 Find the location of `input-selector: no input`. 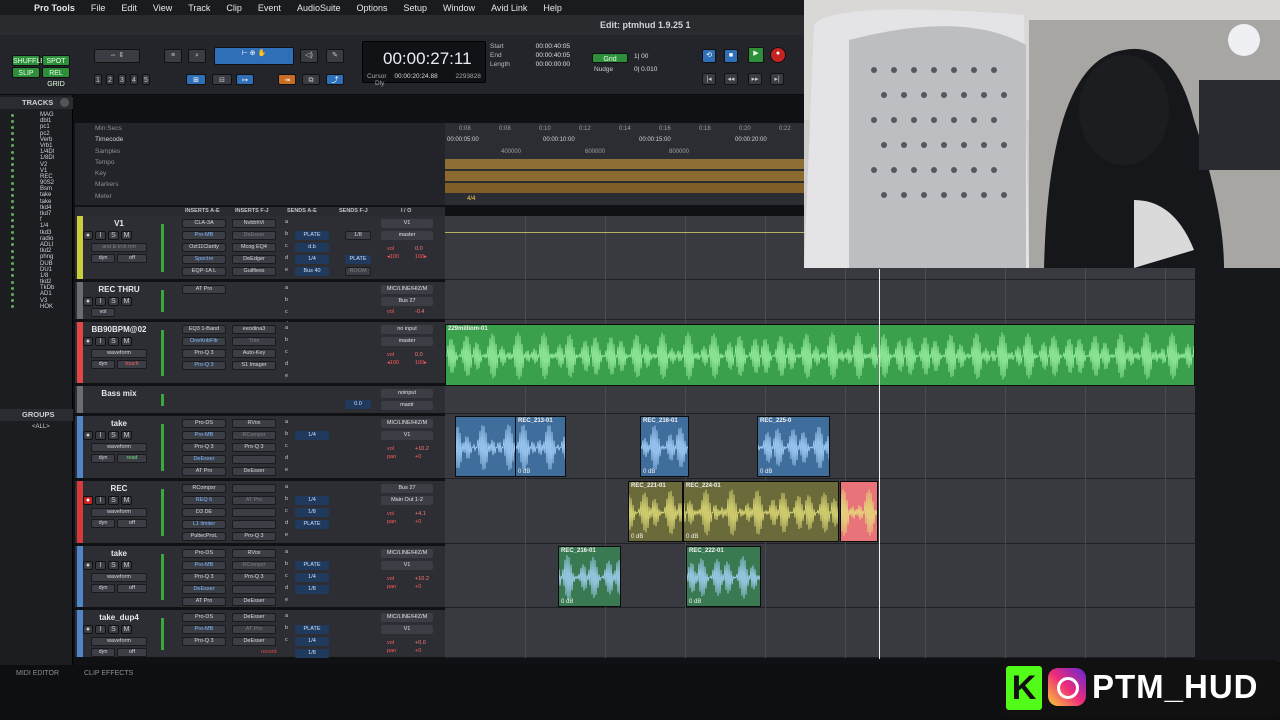

input-selector: no input is located at coordinates (407, 329).